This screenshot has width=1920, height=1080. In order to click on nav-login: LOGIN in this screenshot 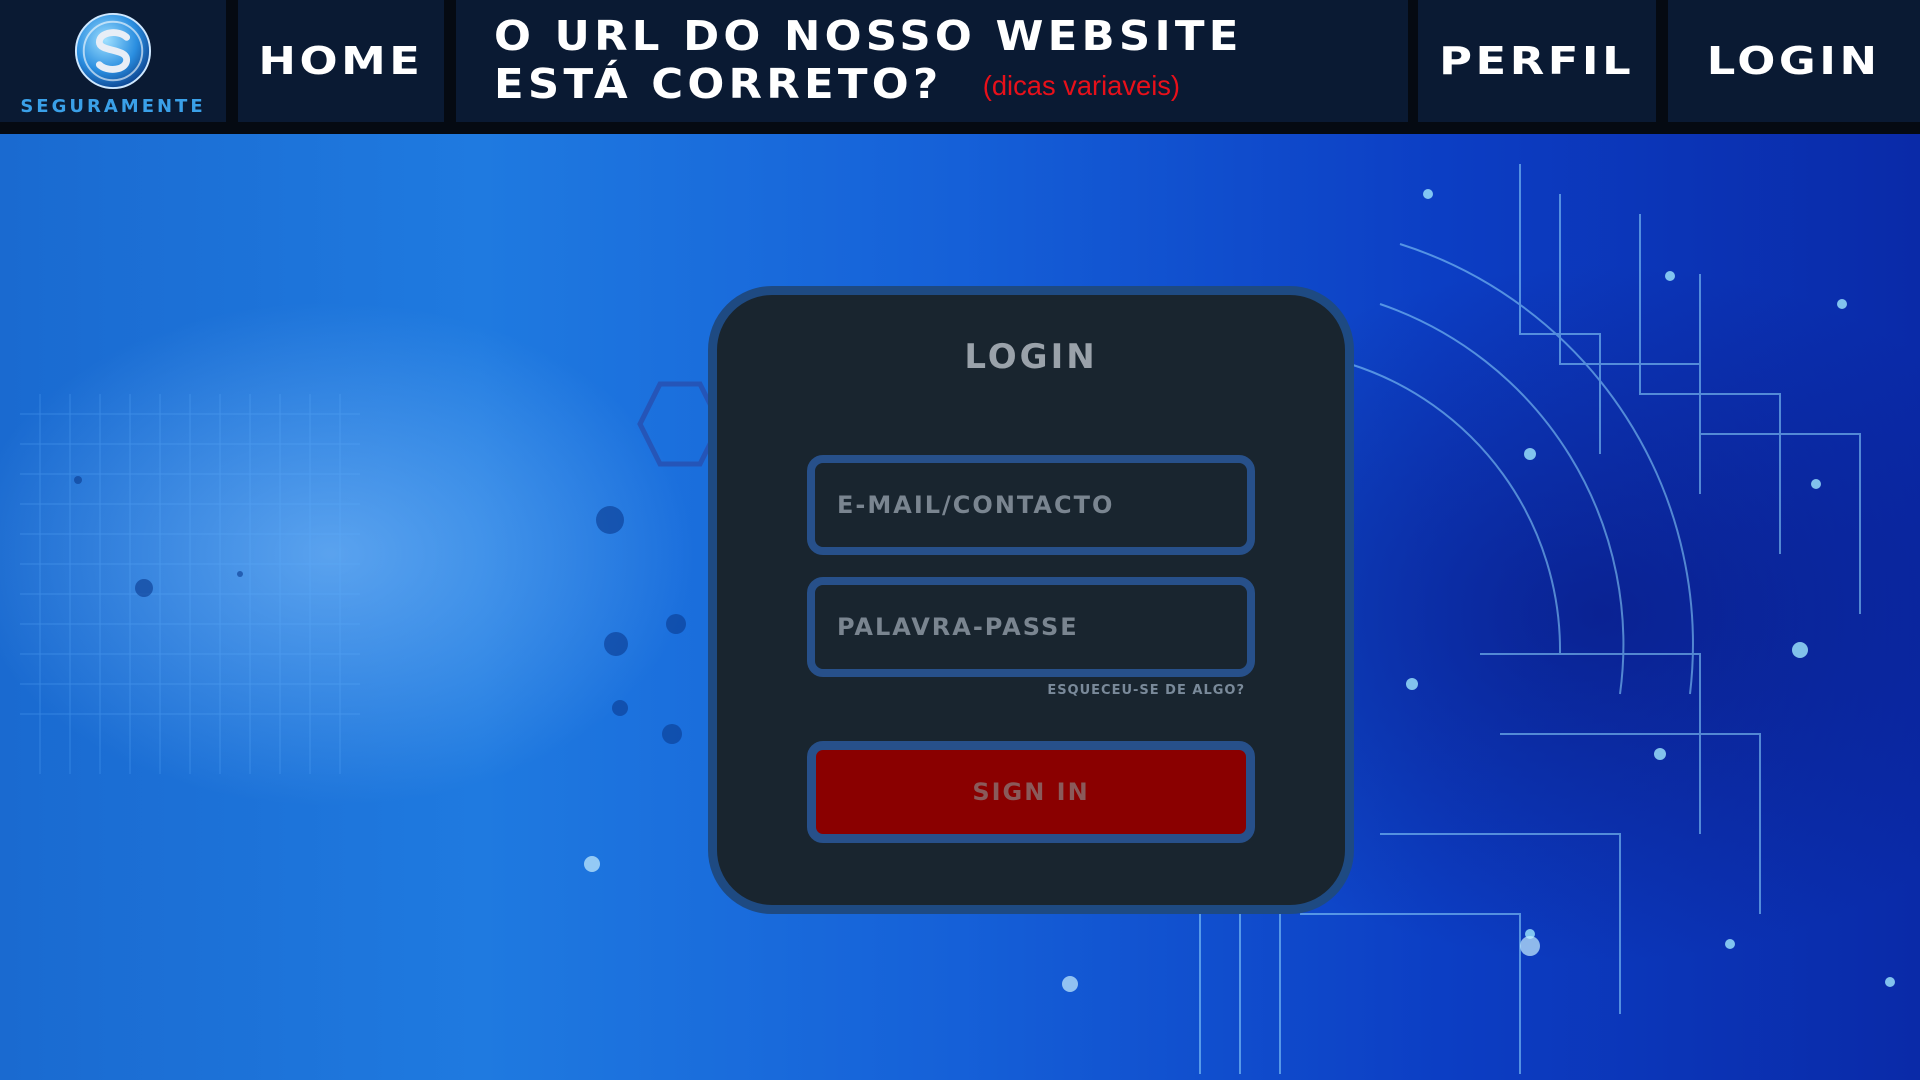, I will do `click(1794, 61)`.